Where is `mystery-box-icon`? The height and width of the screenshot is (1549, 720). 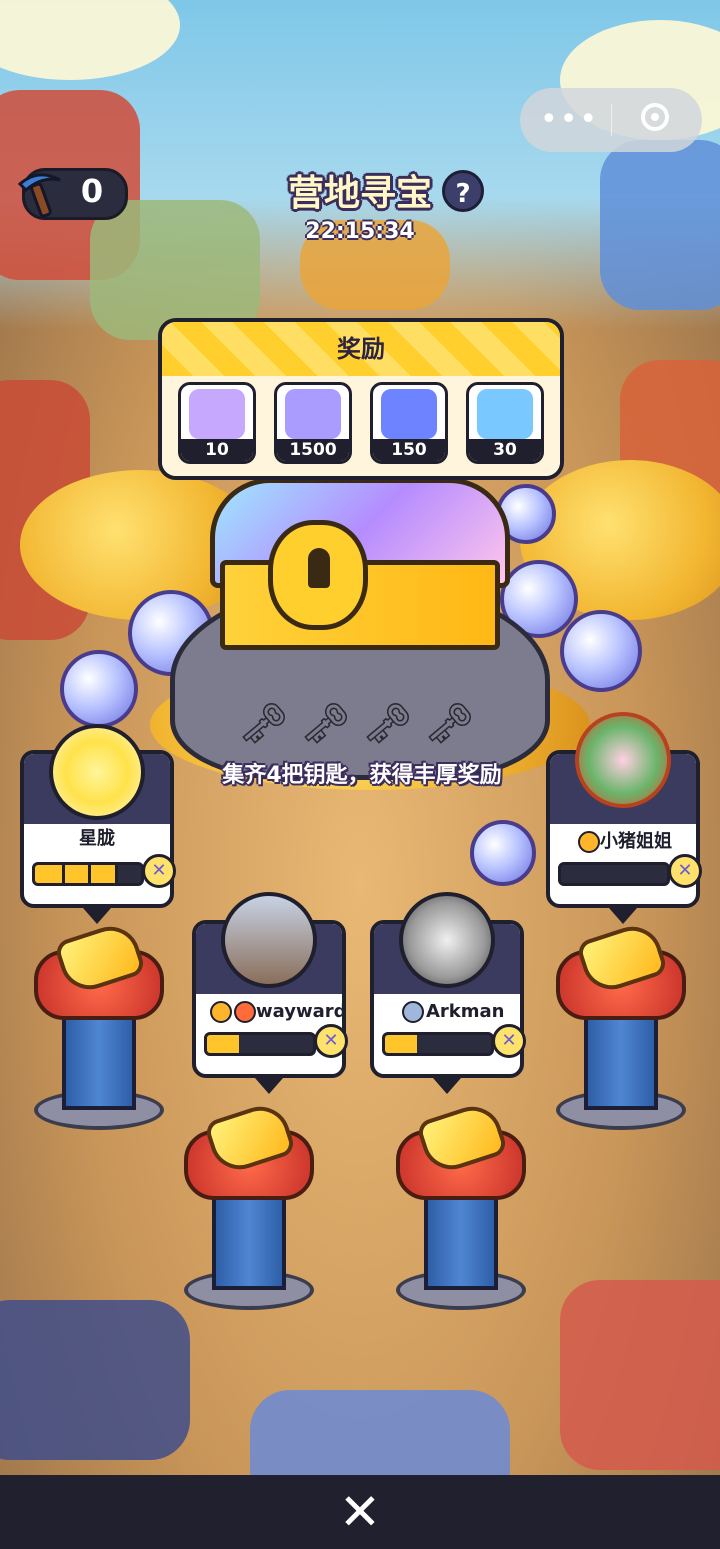
mystery-box-icon is located at coordinates (217, 414).